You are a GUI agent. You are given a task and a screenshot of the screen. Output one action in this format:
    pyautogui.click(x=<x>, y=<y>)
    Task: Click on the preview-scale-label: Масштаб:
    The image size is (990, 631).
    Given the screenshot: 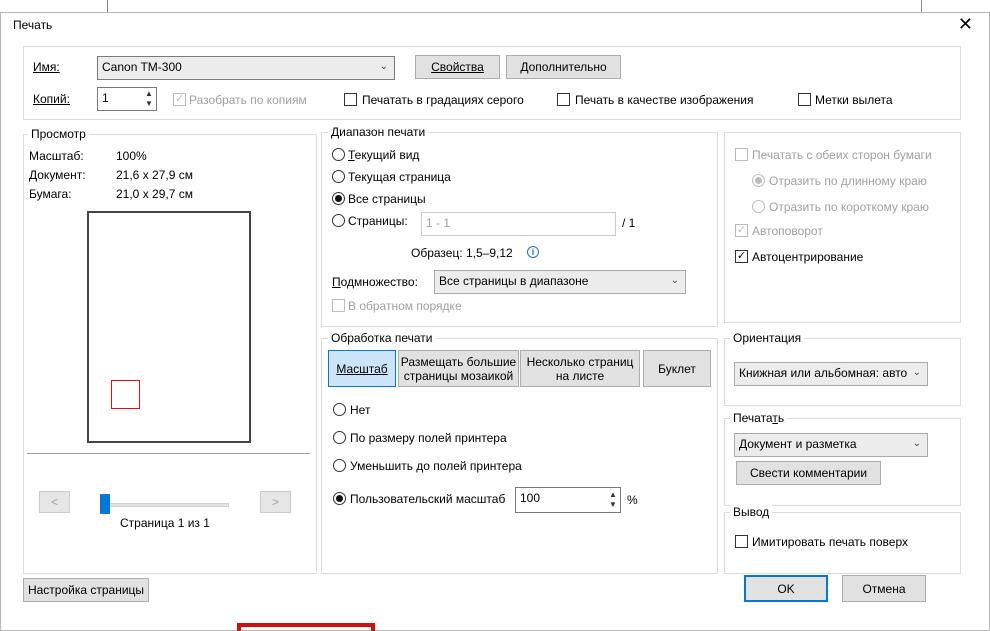 What is the action you would take?
    pyautogui.click(x=56, y=156)
    